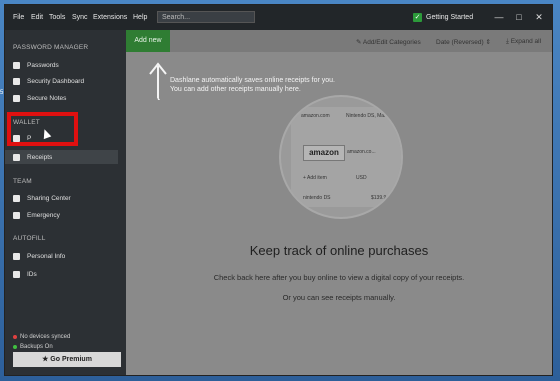 The image size is (560, 381). Describe the element at coordinates (61, 157) in the screenshot. I see `sidebar-item-receipts: Receipts` at that location.